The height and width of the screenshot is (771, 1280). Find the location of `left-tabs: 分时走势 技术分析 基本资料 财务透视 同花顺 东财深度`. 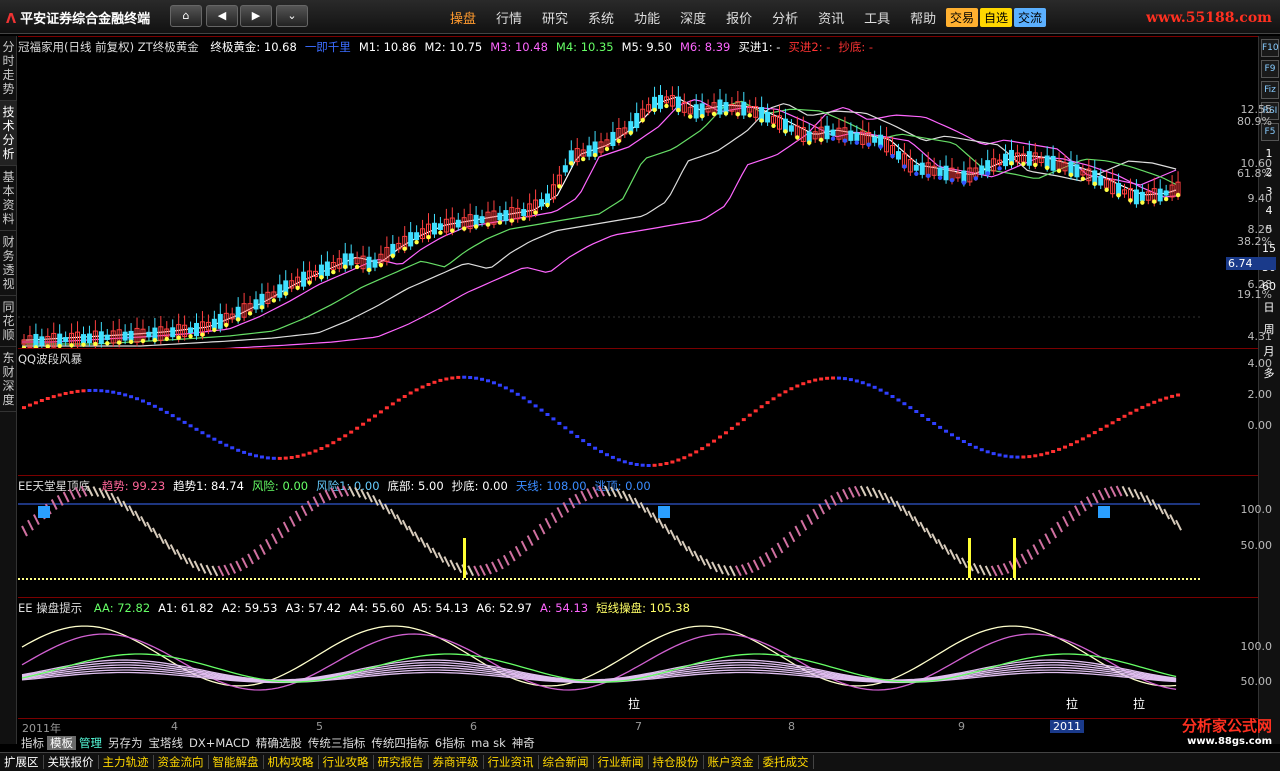

left-tabs: 分时走势 技术分析 基本资料 财务透视 同花顺 东财深度 is located at coordinates (8, 390).